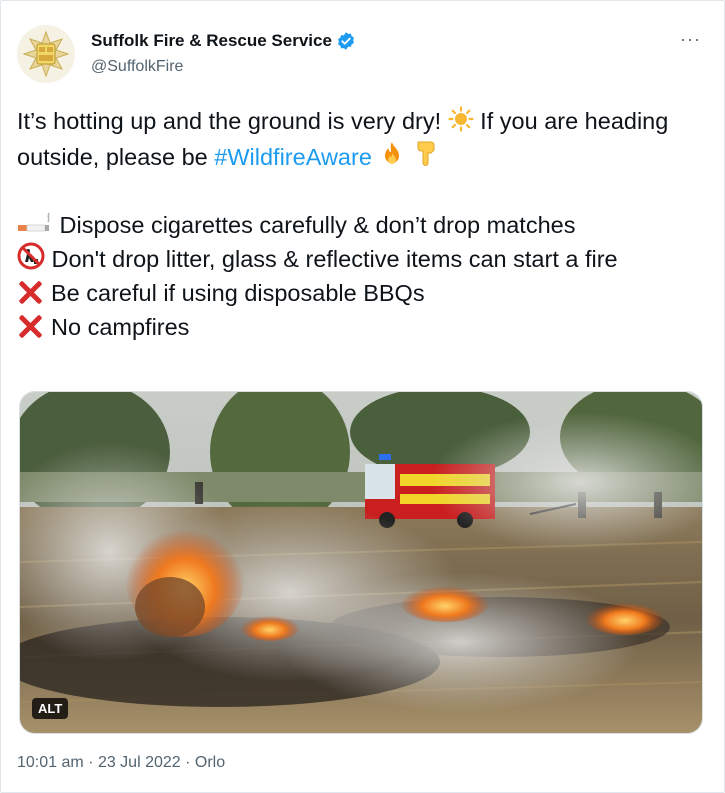  Describe the element at coordinates (210, 762) in the screenshot. I see `tweet-source: Orlo` at that location.